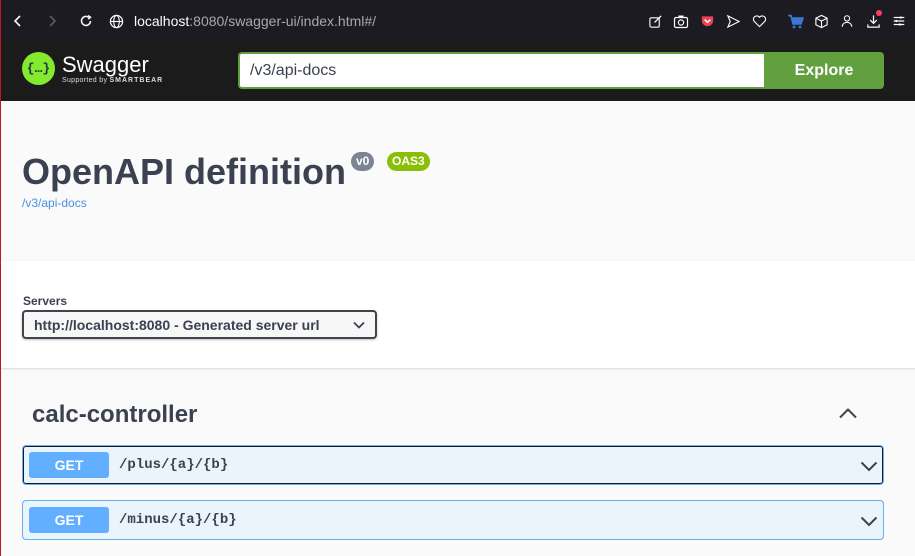  I want to click on cart-extension-button, so click(795, 21).